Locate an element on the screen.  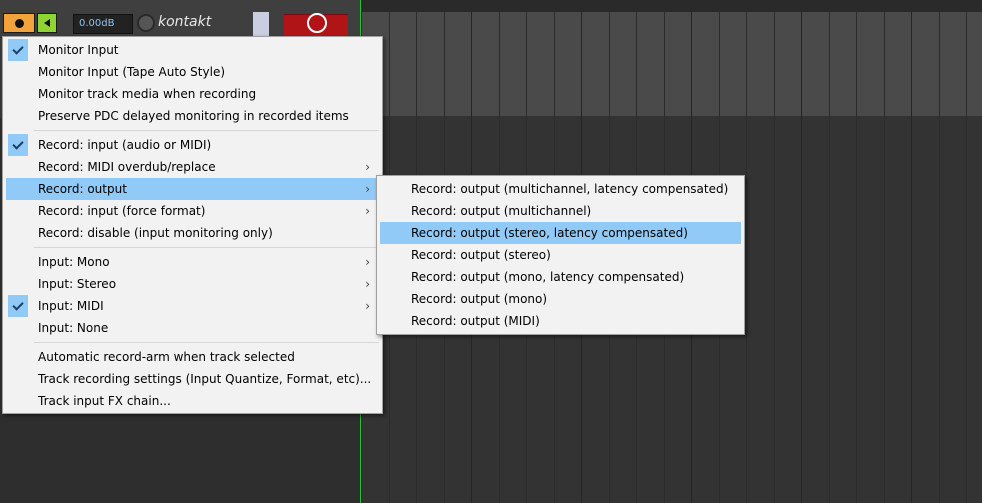
plugin-logo-icon is located at coordinates (317, 23).